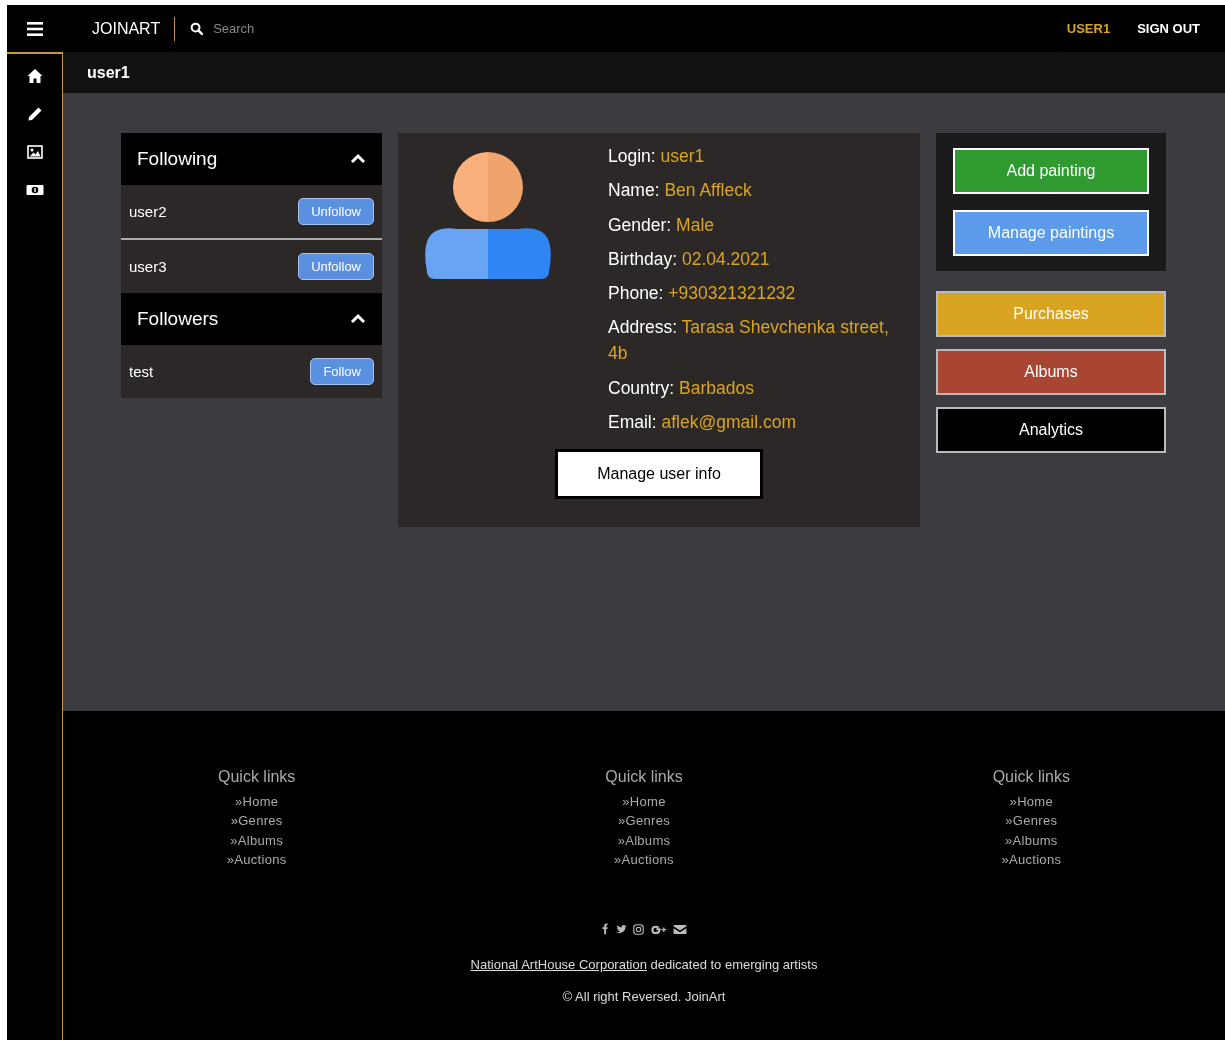 This screenshot has height=1040, width=1225. Describe the element at coordinates (753, 293) in the screenshot. I see `profile-field: Phone: +930321321232` at that location.